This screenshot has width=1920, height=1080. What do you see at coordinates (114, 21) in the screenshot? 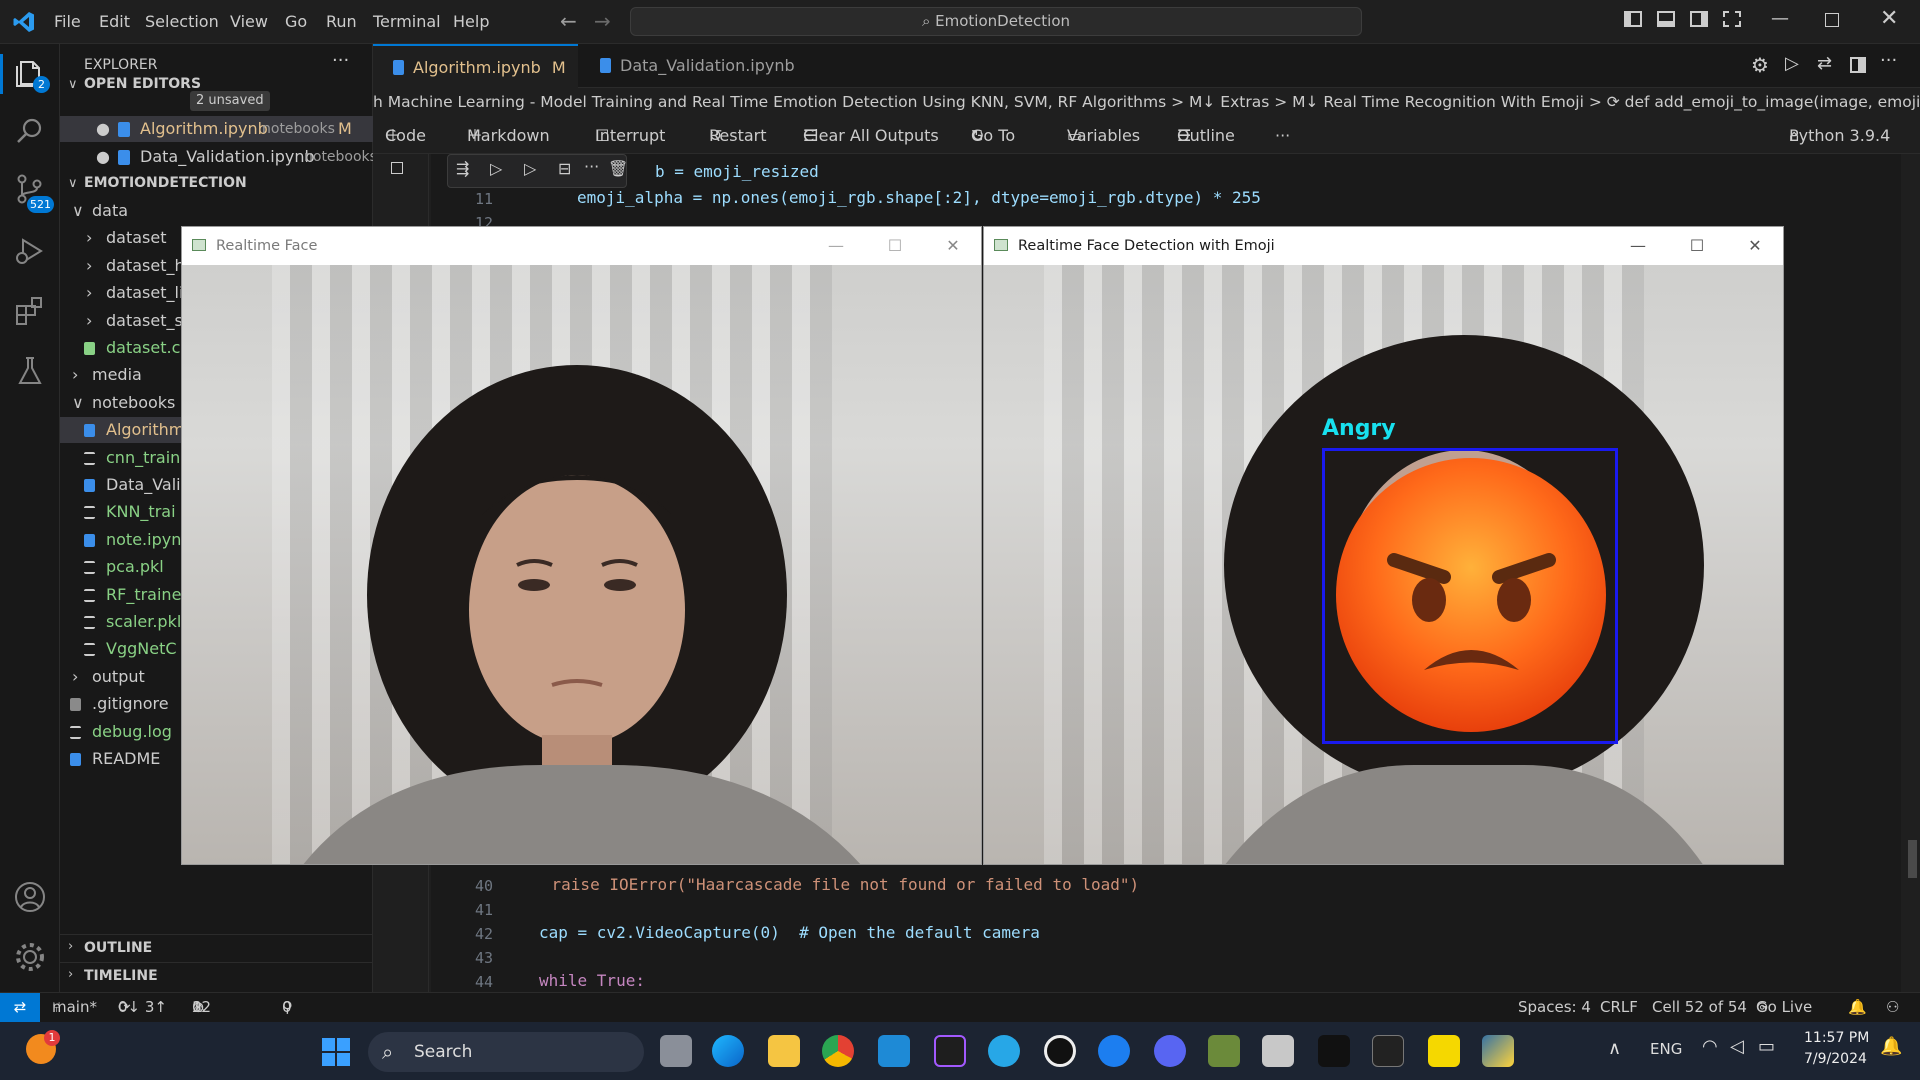
I see `menu-edit: Edit` at bounding box center [114, 21].